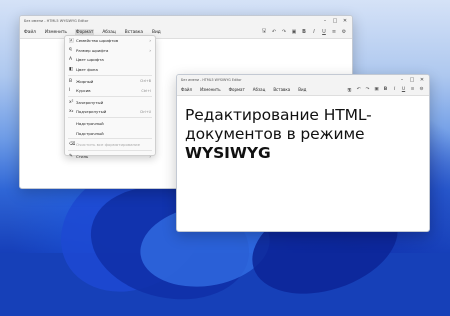  I want to click on menu-item-icon: 🄰, so click(71, 41).